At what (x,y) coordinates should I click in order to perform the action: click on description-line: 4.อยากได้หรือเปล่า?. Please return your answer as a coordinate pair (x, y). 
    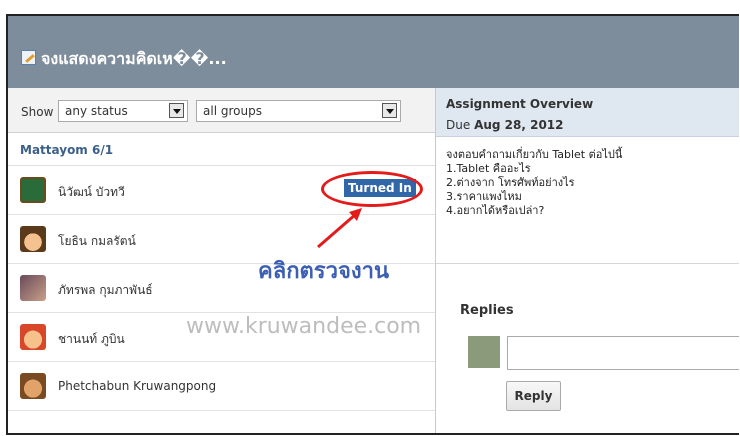
    Looking at the image, I should click on (495, 210).